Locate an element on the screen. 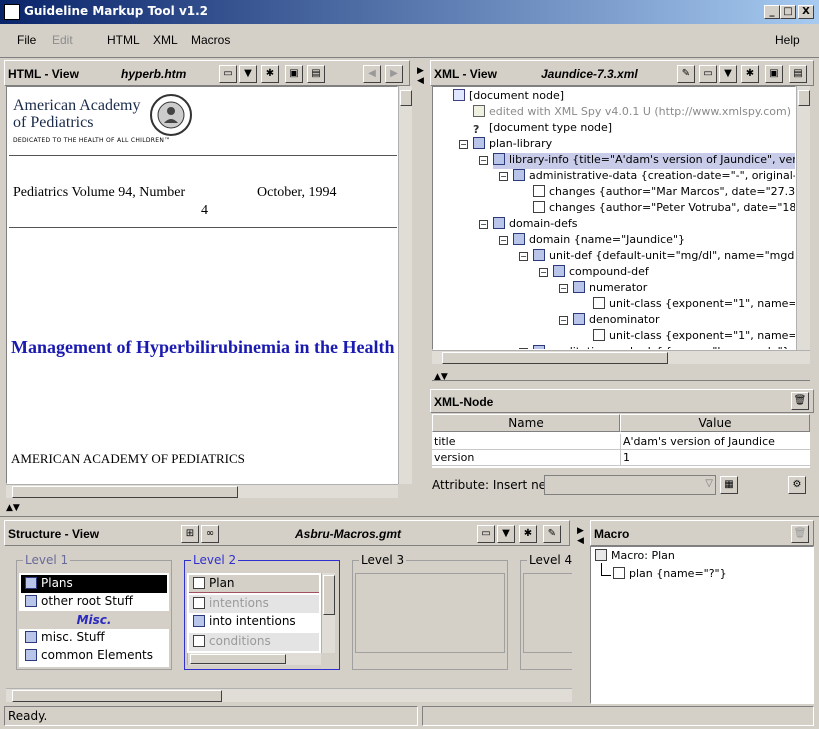 The image size is (819, 729). col-header-value: Value is located at coordinates (715, 423).